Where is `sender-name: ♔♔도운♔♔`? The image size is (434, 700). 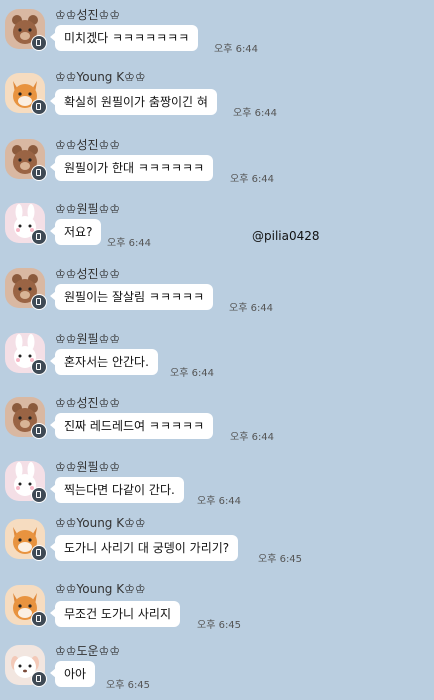 sender-name: ♔♔도운♔♔ is located at coordinates (87, 650).